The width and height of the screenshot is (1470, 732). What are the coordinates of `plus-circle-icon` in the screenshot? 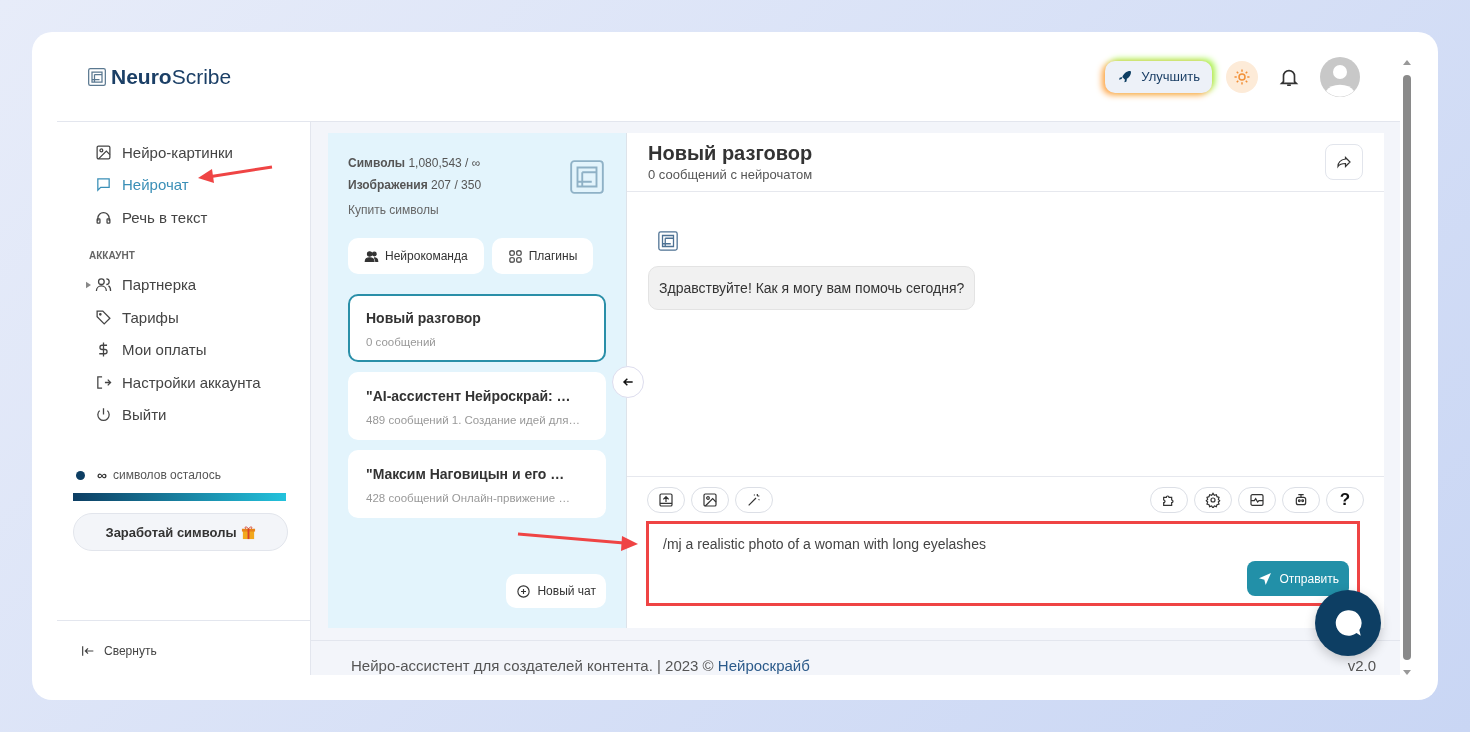 It's located at (524, 591).